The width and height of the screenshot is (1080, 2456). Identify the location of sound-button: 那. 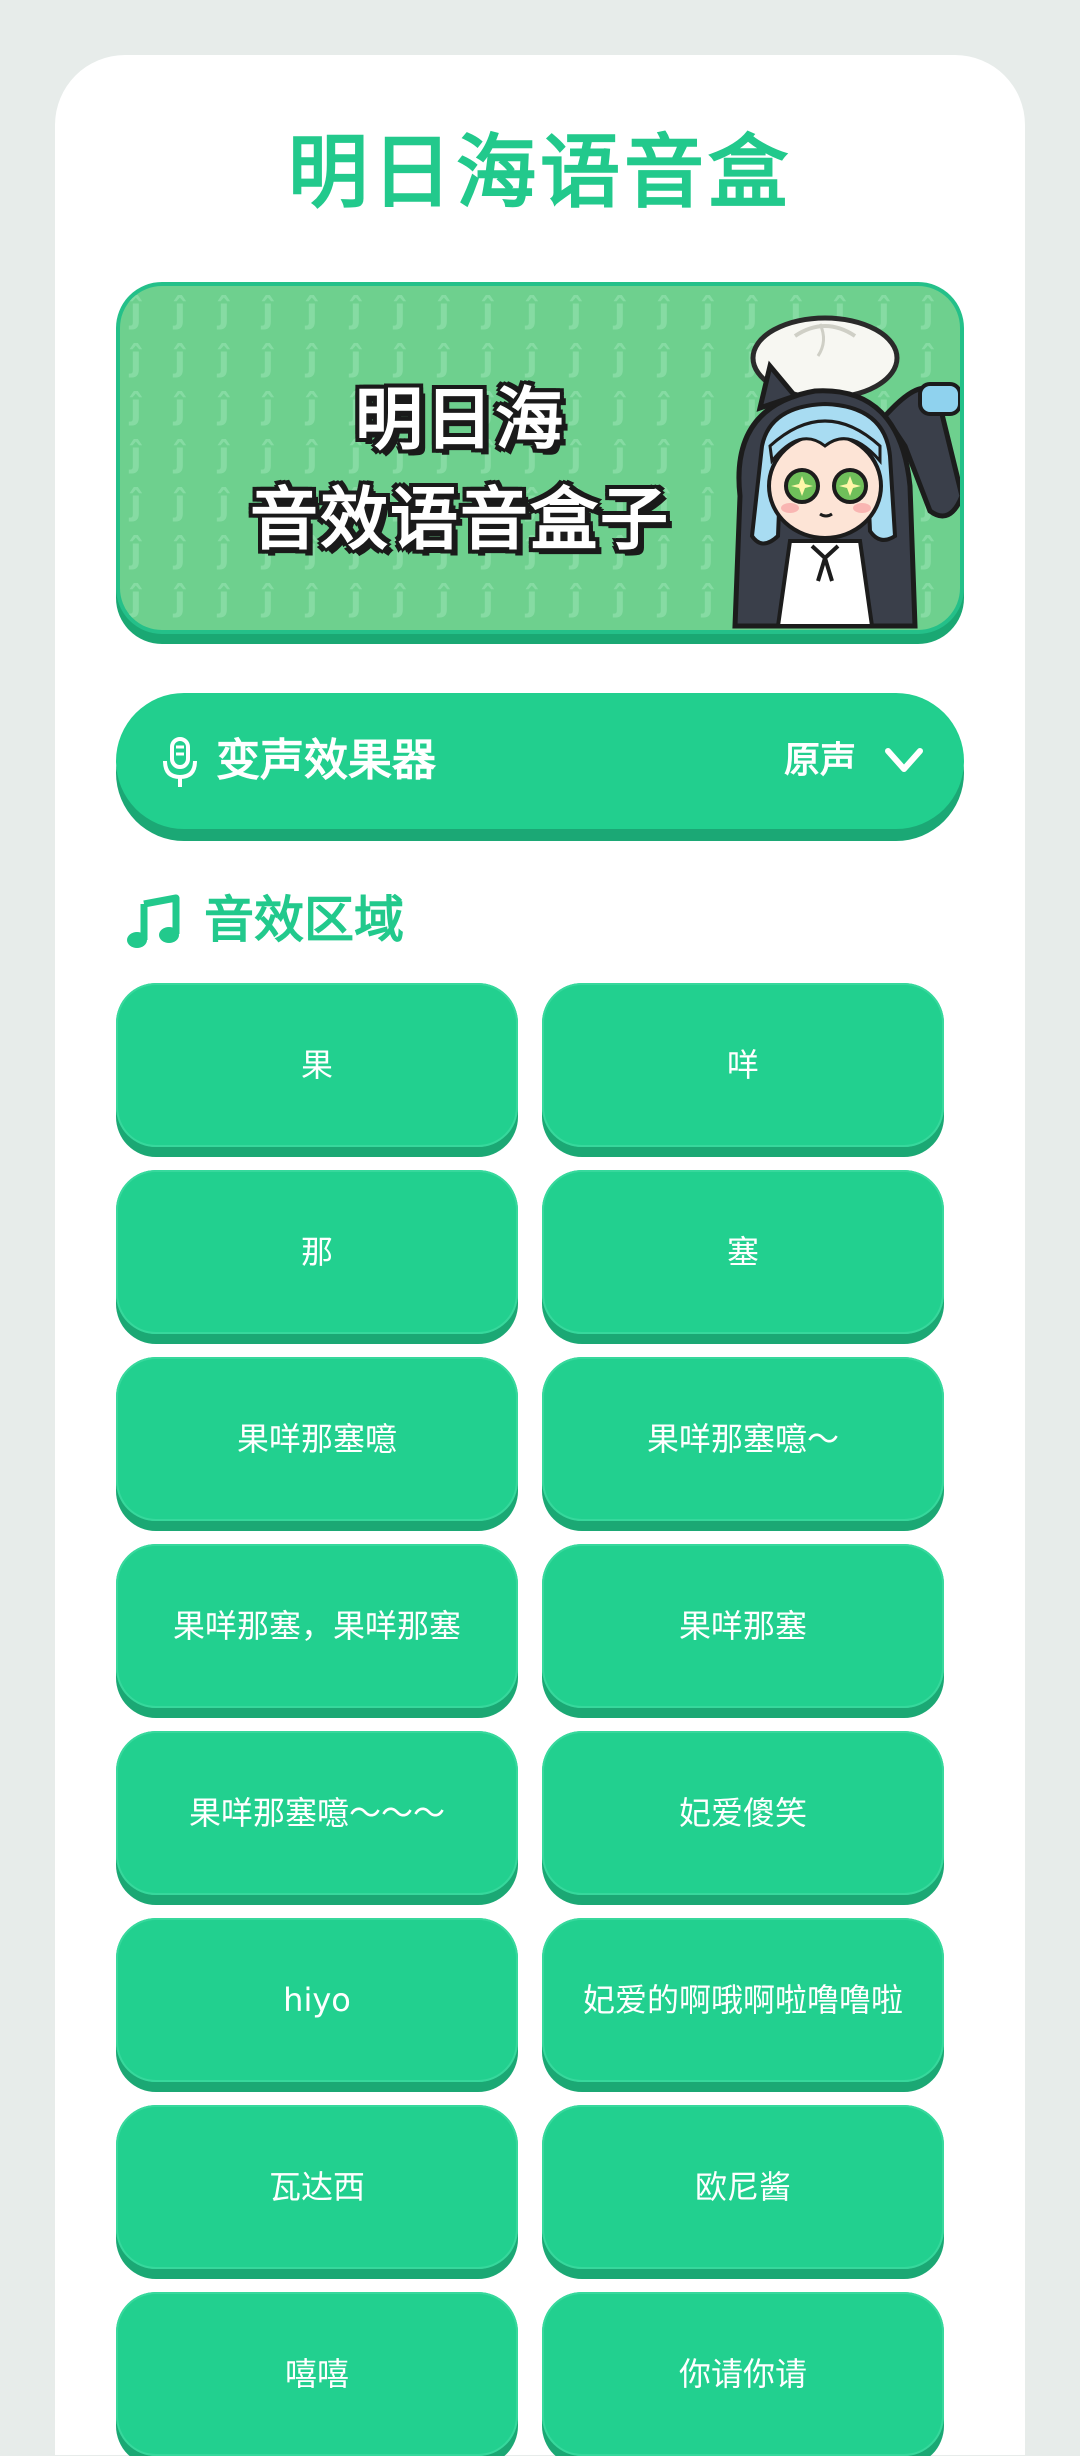
(317, 1252).